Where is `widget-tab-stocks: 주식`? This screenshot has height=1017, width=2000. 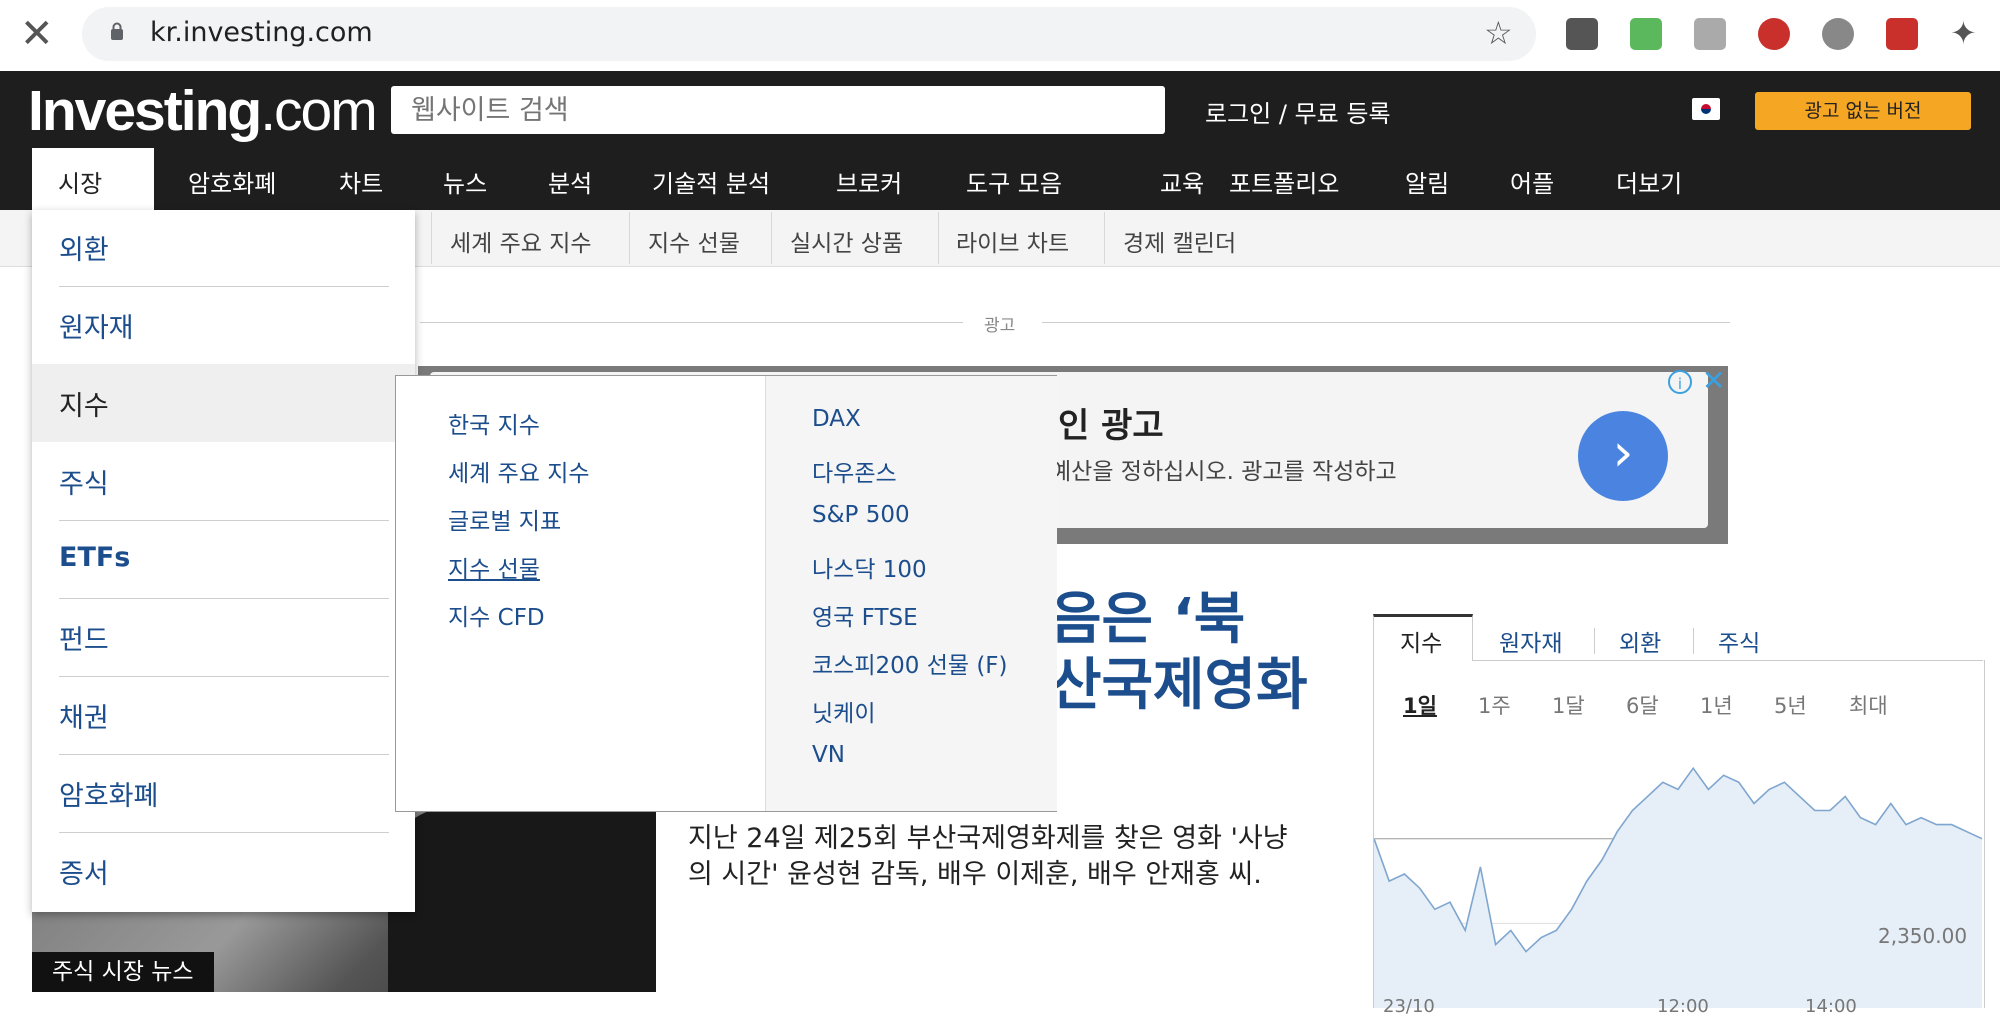 widget-tab-stocks: 주식 is located at coordinates (1739, 641).